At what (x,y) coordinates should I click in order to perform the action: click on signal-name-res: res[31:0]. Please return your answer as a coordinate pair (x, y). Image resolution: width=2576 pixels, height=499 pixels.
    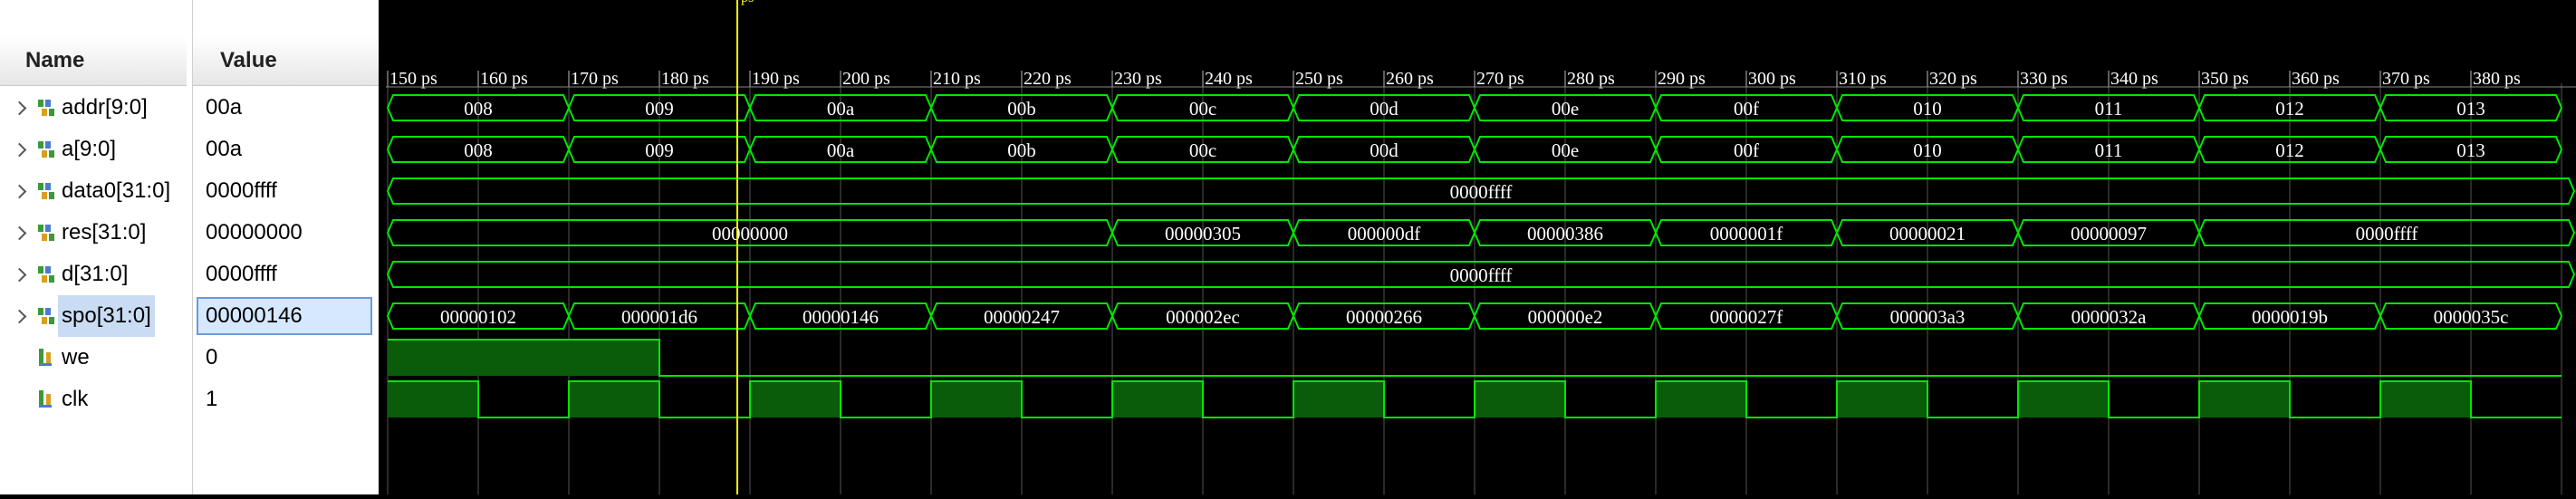
    Looking at the image, I should click on (104, 233).